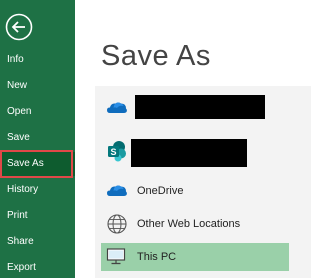 This screenshot has height=280, width=320. I want to click on redacted-account-name, so click(200, 107).